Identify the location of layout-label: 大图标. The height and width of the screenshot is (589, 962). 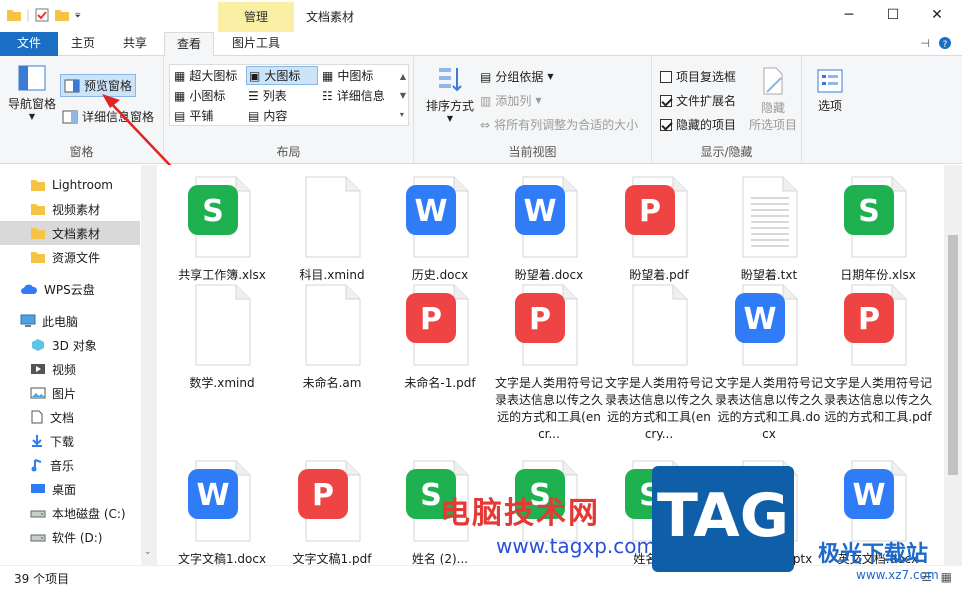
(282, 76).